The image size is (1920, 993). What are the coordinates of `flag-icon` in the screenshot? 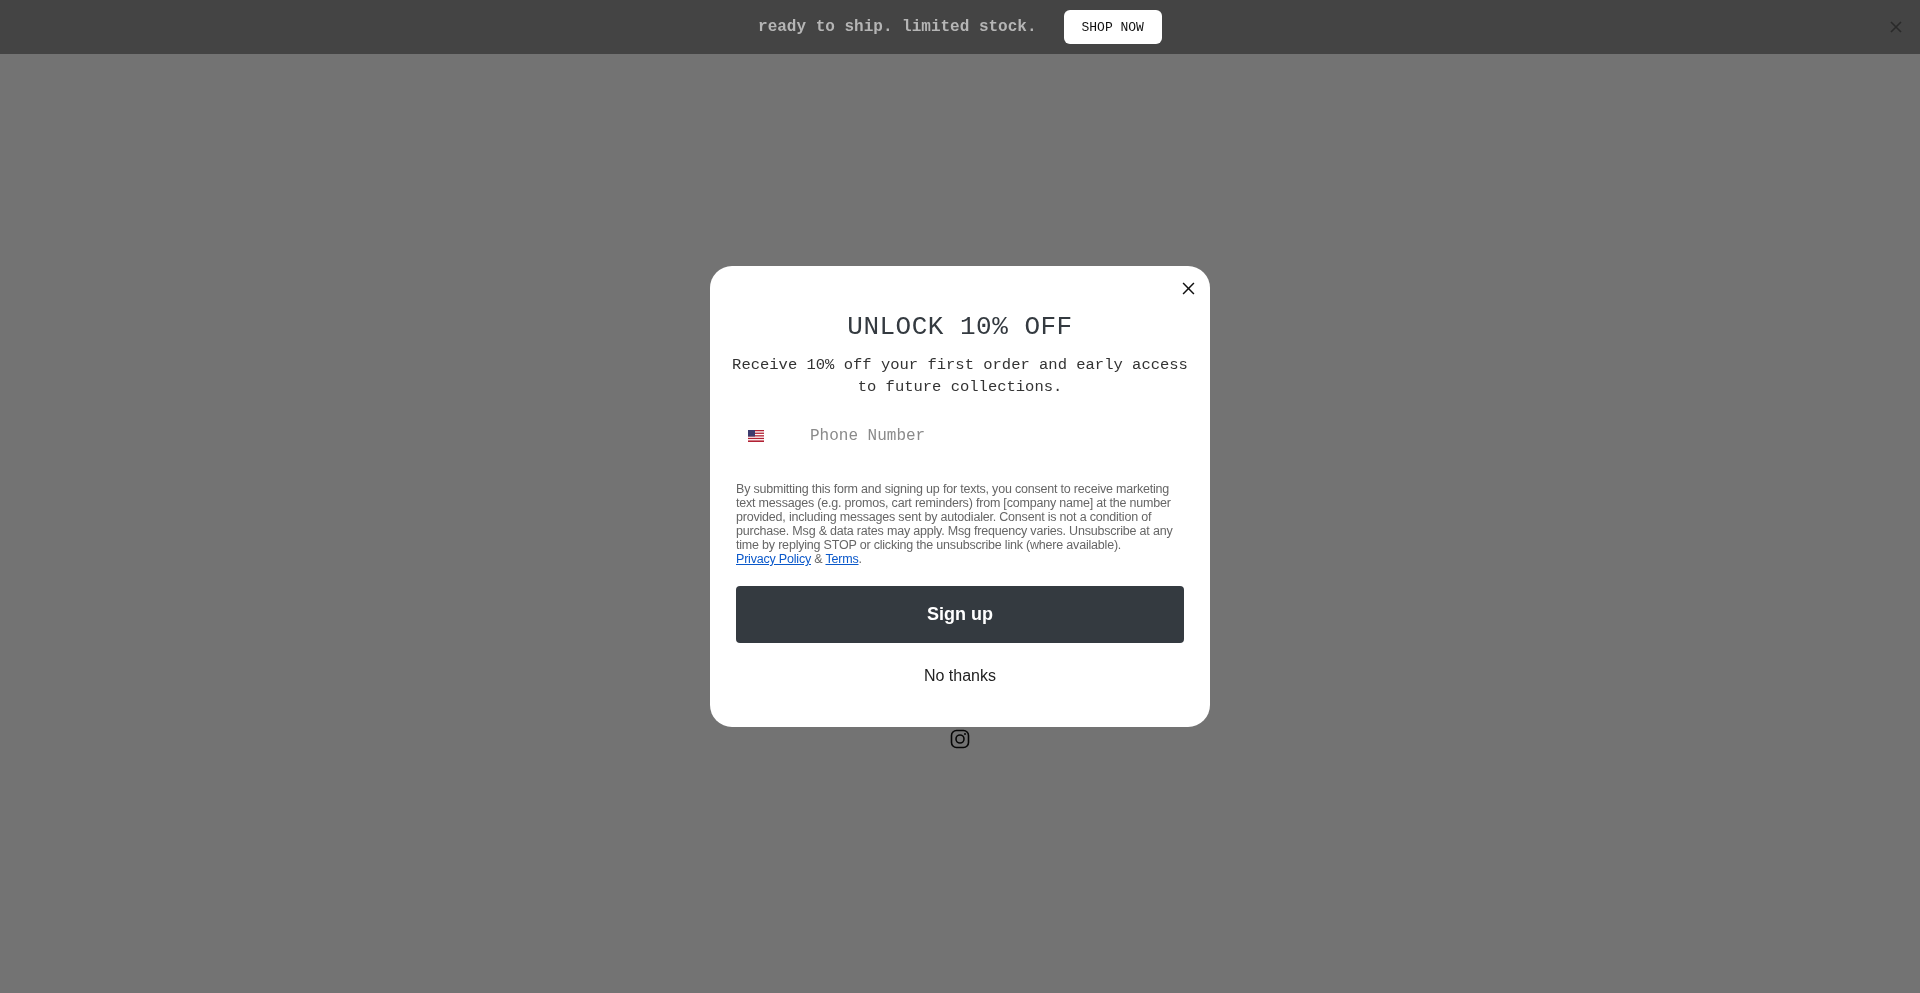 It's located at (756, 436).